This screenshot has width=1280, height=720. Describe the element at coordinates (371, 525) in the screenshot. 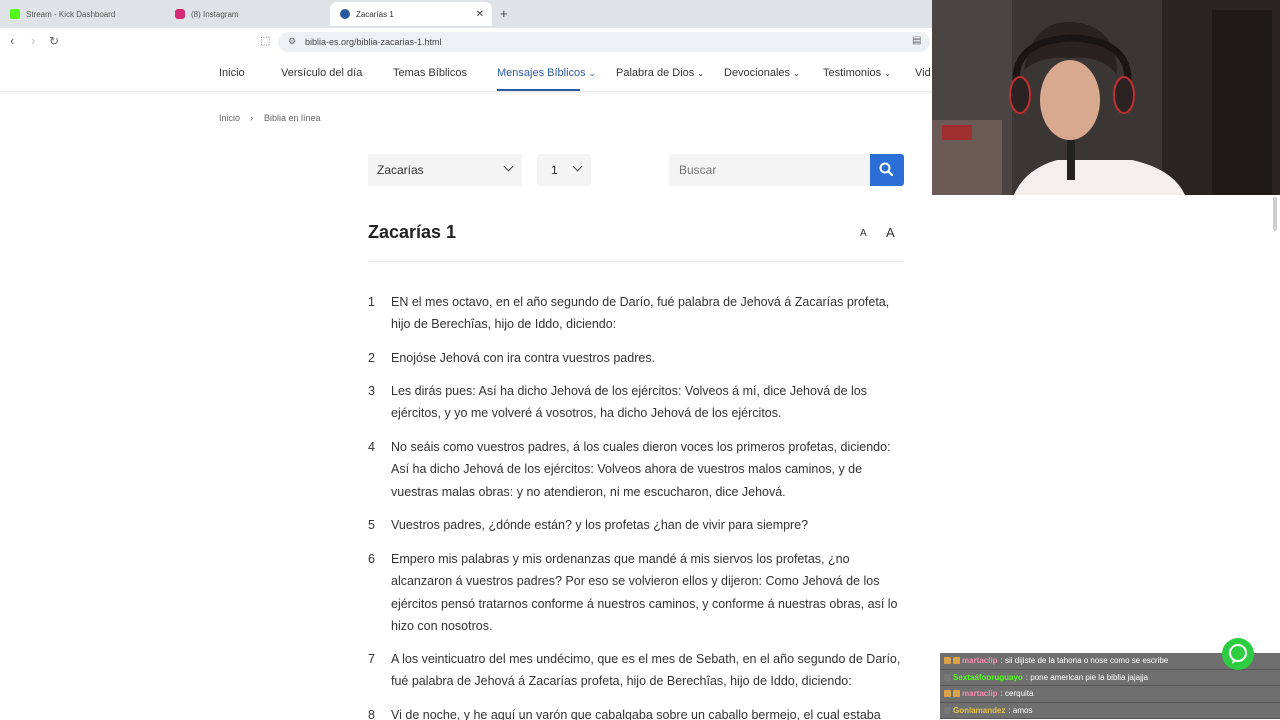

I see `verse-number: 5` at that location.